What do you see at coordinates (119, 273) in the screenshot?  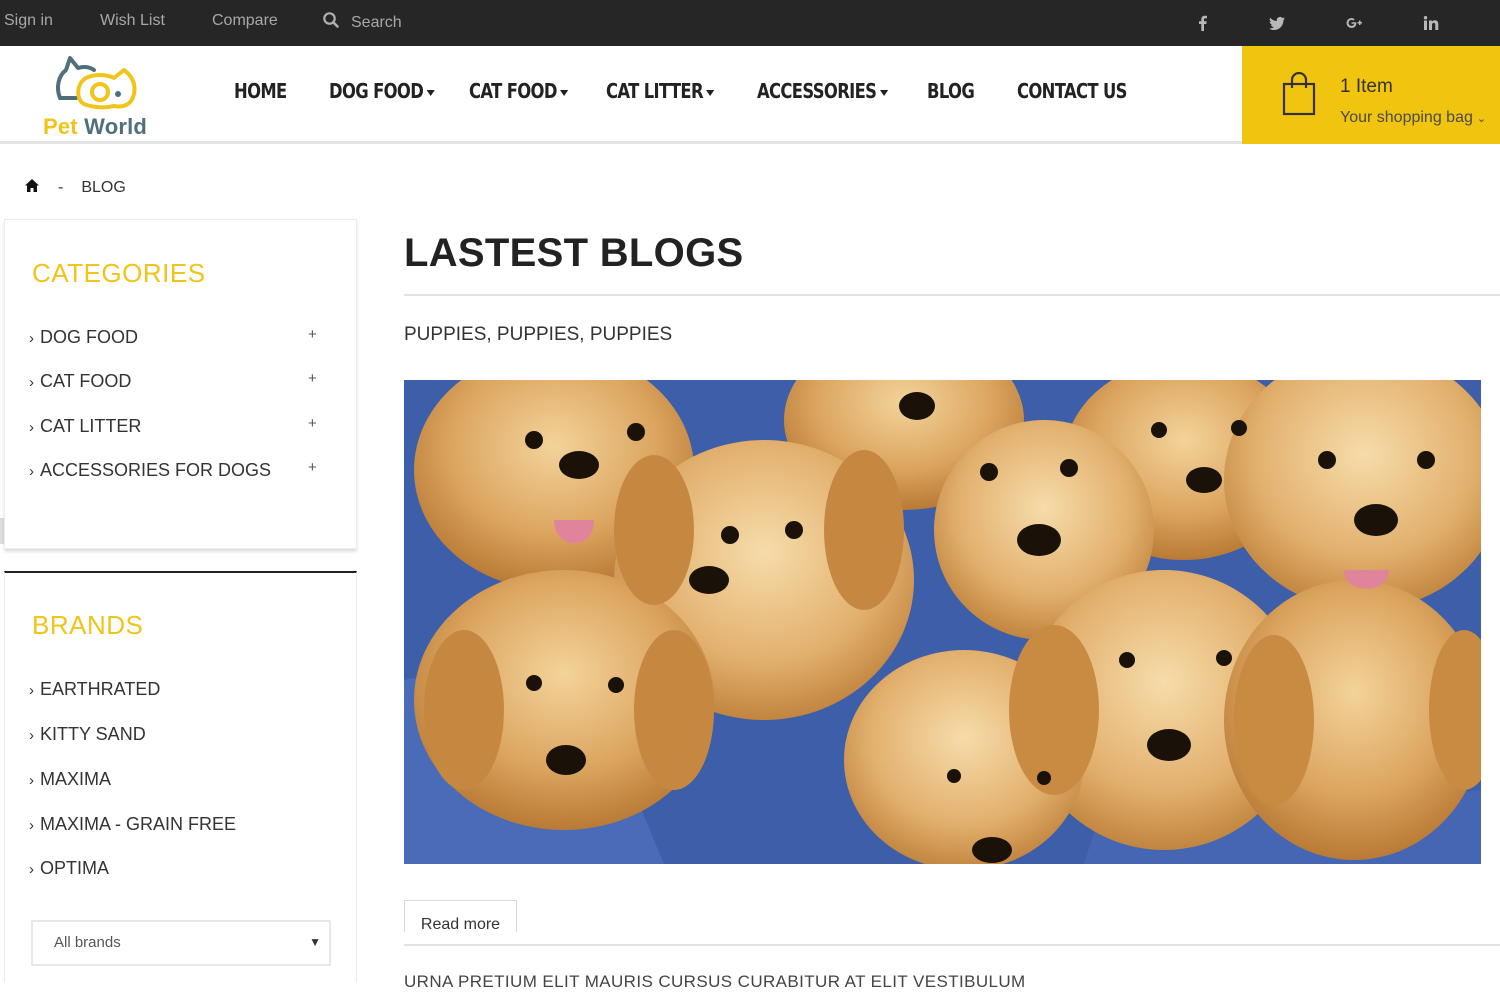 I see `categories-title: CATEGORIES` at bounding box center [119, 273].